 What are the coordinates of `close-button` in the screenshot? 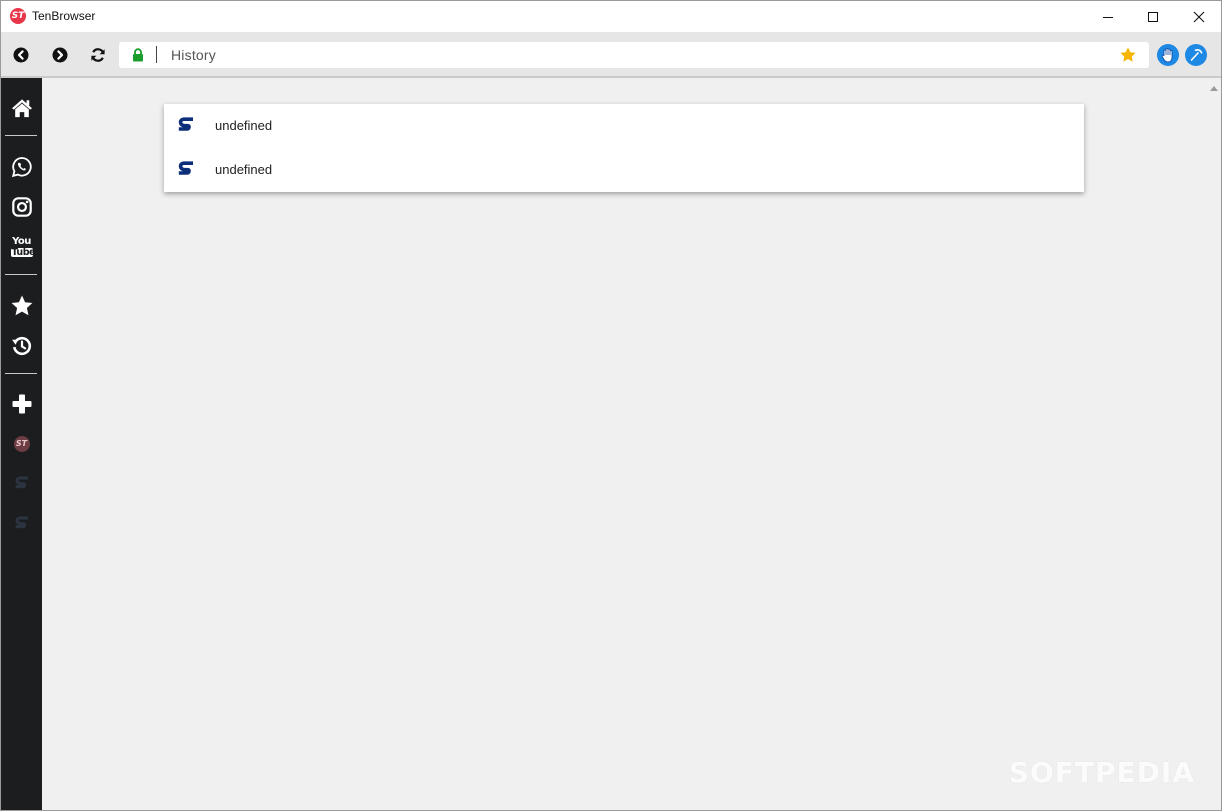 It's located at (1198, 16).